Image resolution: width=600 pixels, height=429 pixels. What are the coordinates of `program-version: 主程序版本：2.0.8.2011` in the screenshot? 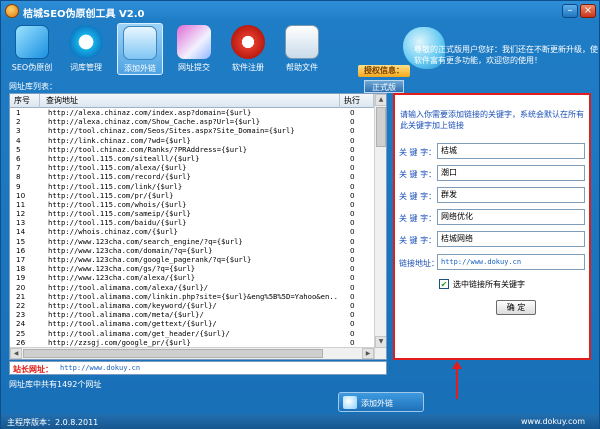 It's located at (53, 422).